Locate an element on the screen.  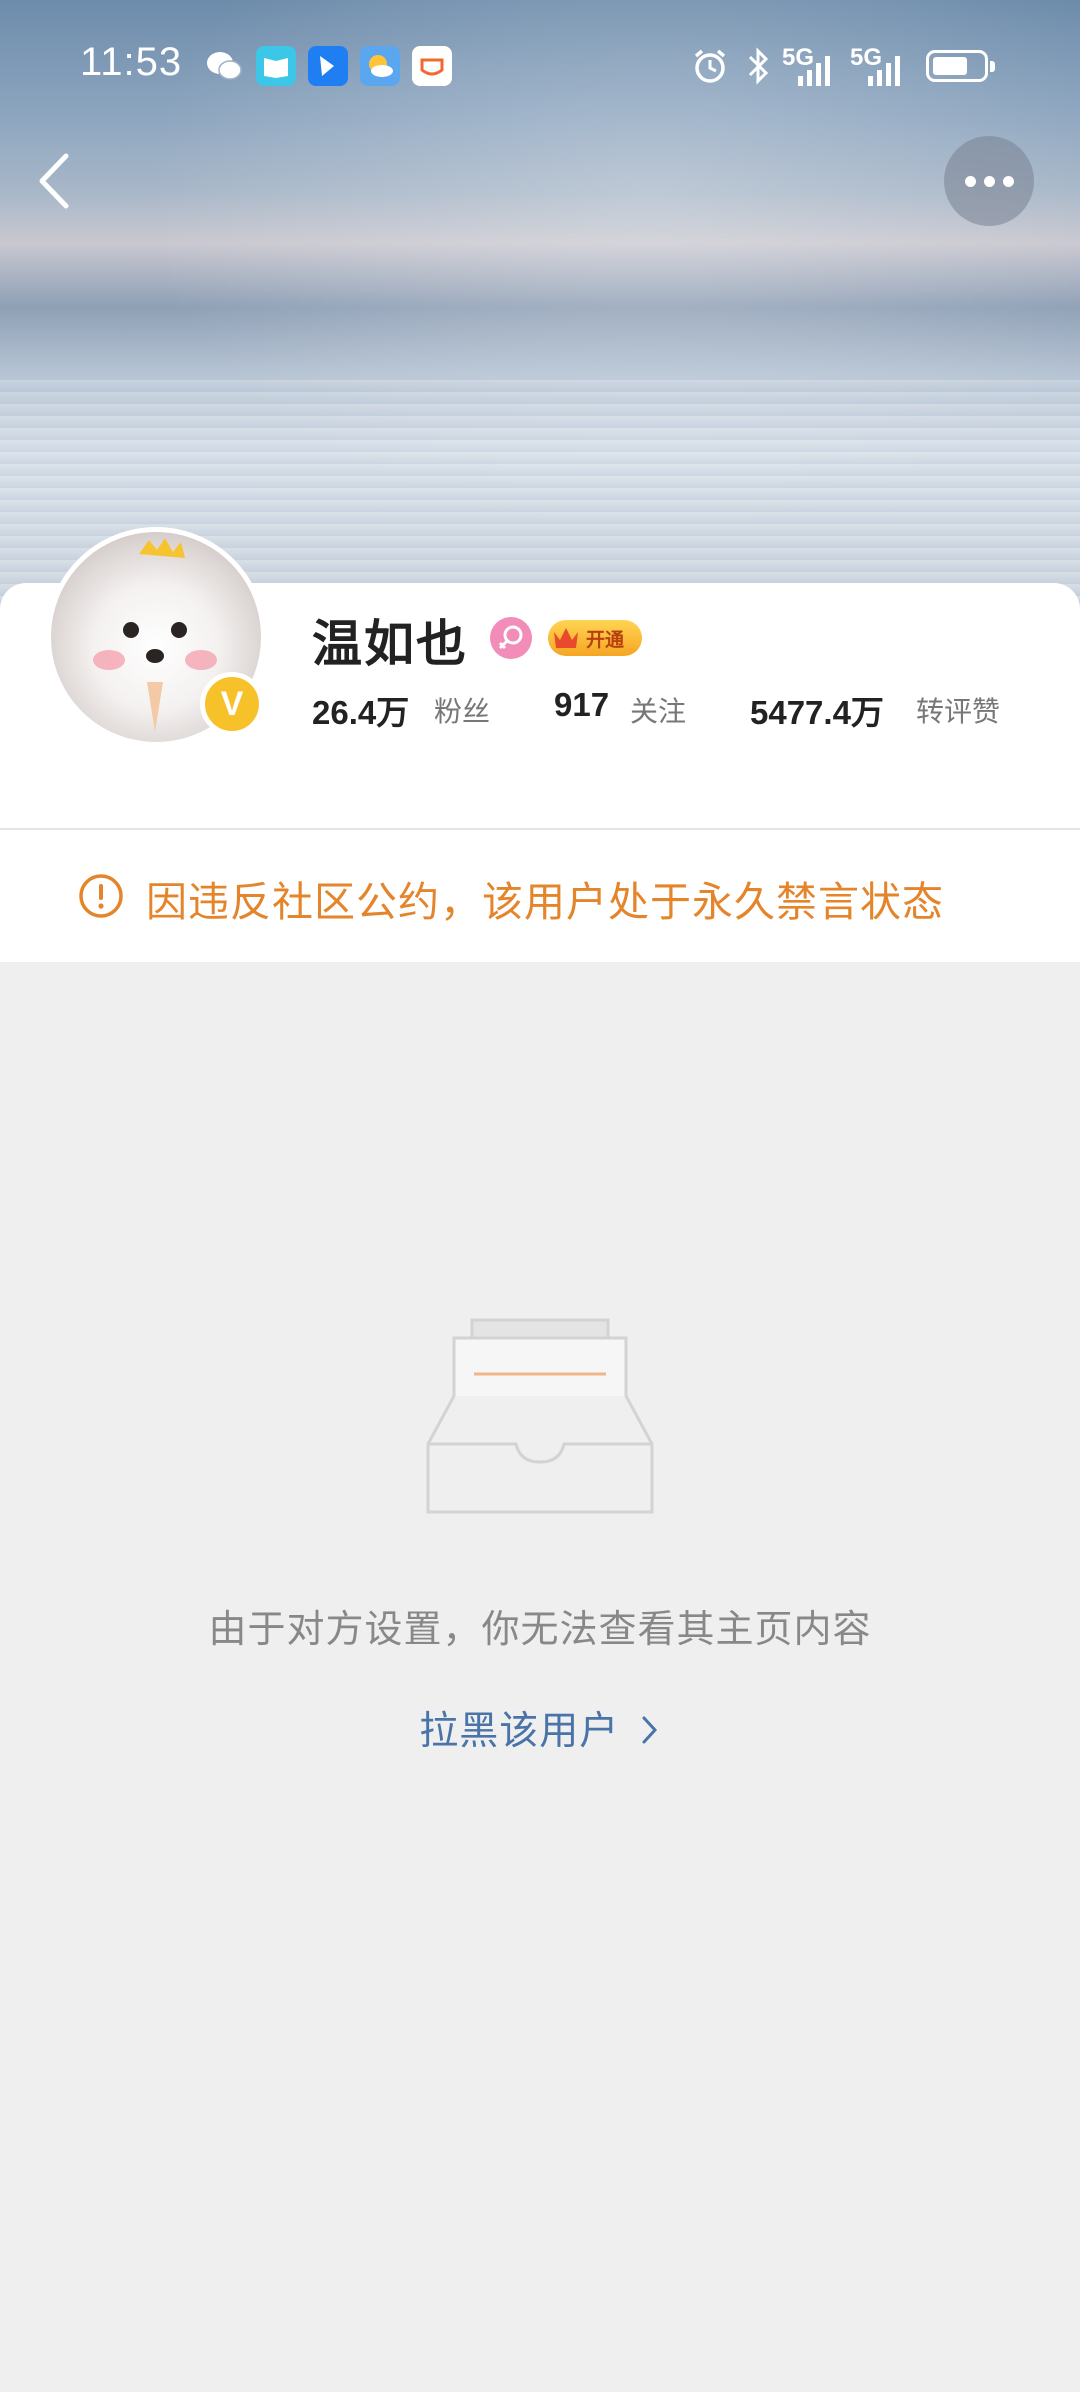
crown-icon is located at coordinates (566, 638).